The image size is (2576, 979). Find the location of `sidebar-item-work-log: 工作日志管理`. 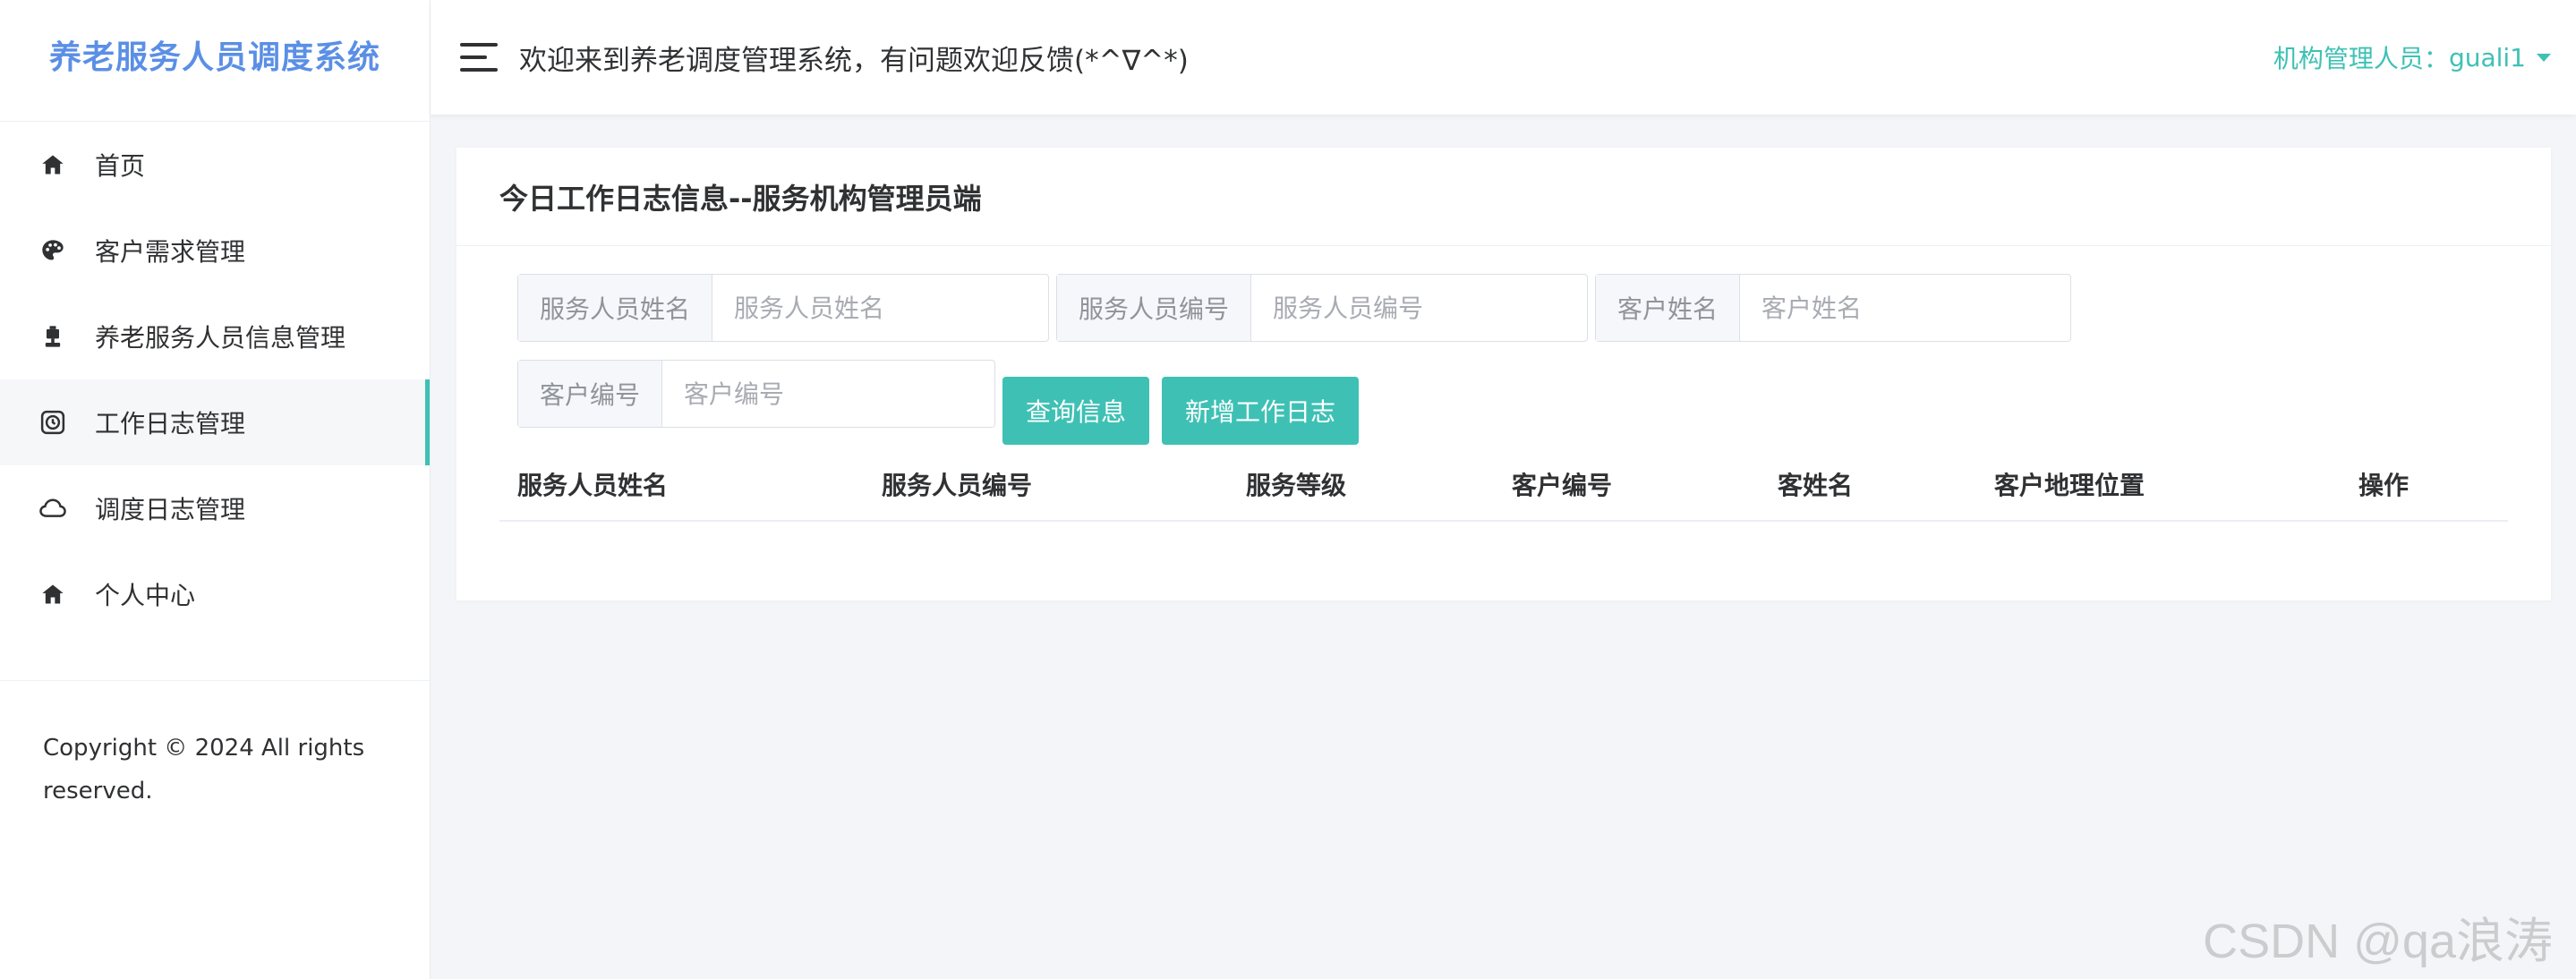

sidebar-item-work-log: 工作日志管理 is located at coordinates (215, 422).